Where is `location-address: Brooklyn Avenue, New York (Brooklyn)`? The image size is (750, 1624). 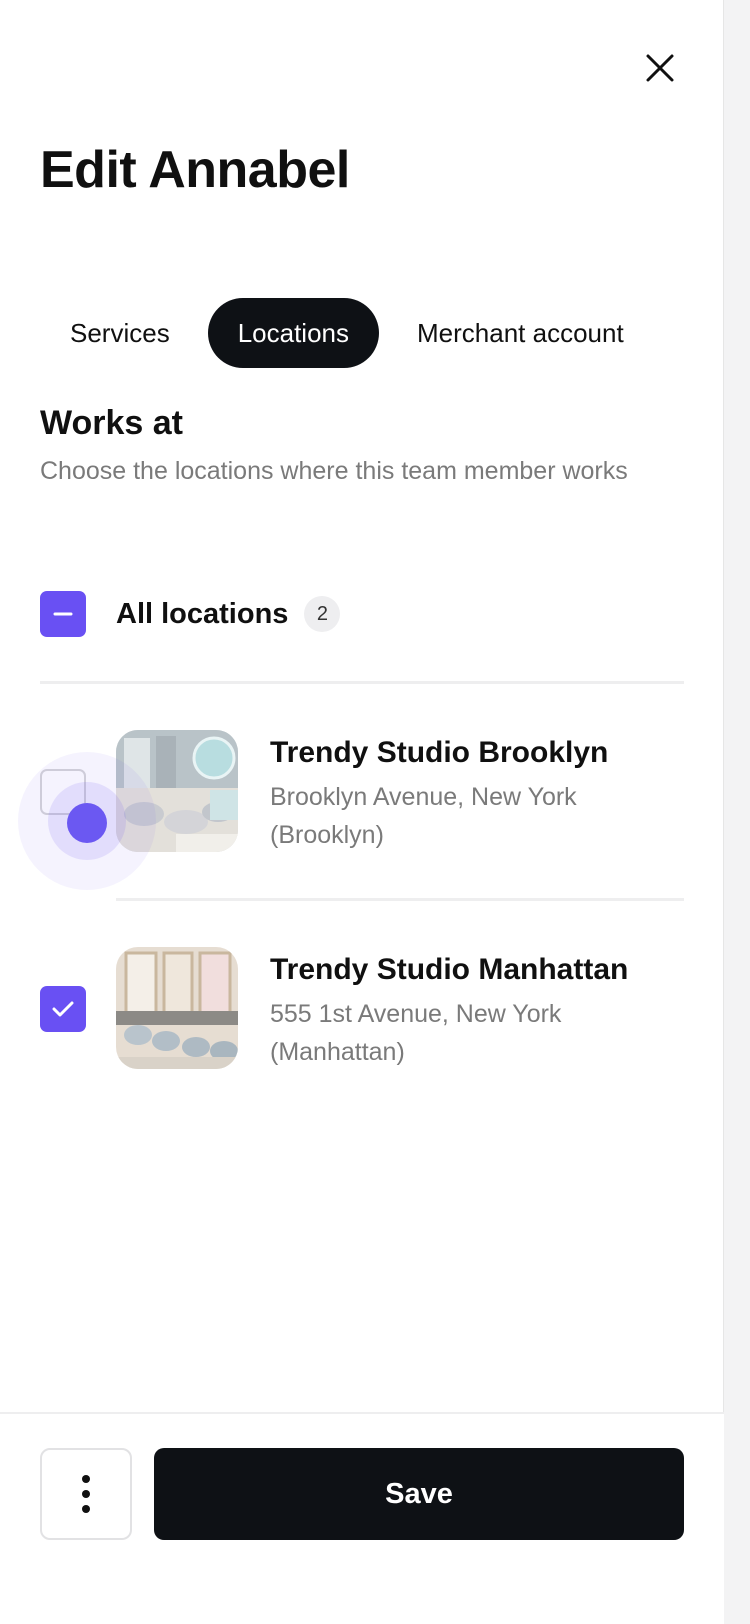
location-address: Brooklyn Avenue, New York (Brooklyn) is located at coordinates (423, 816).